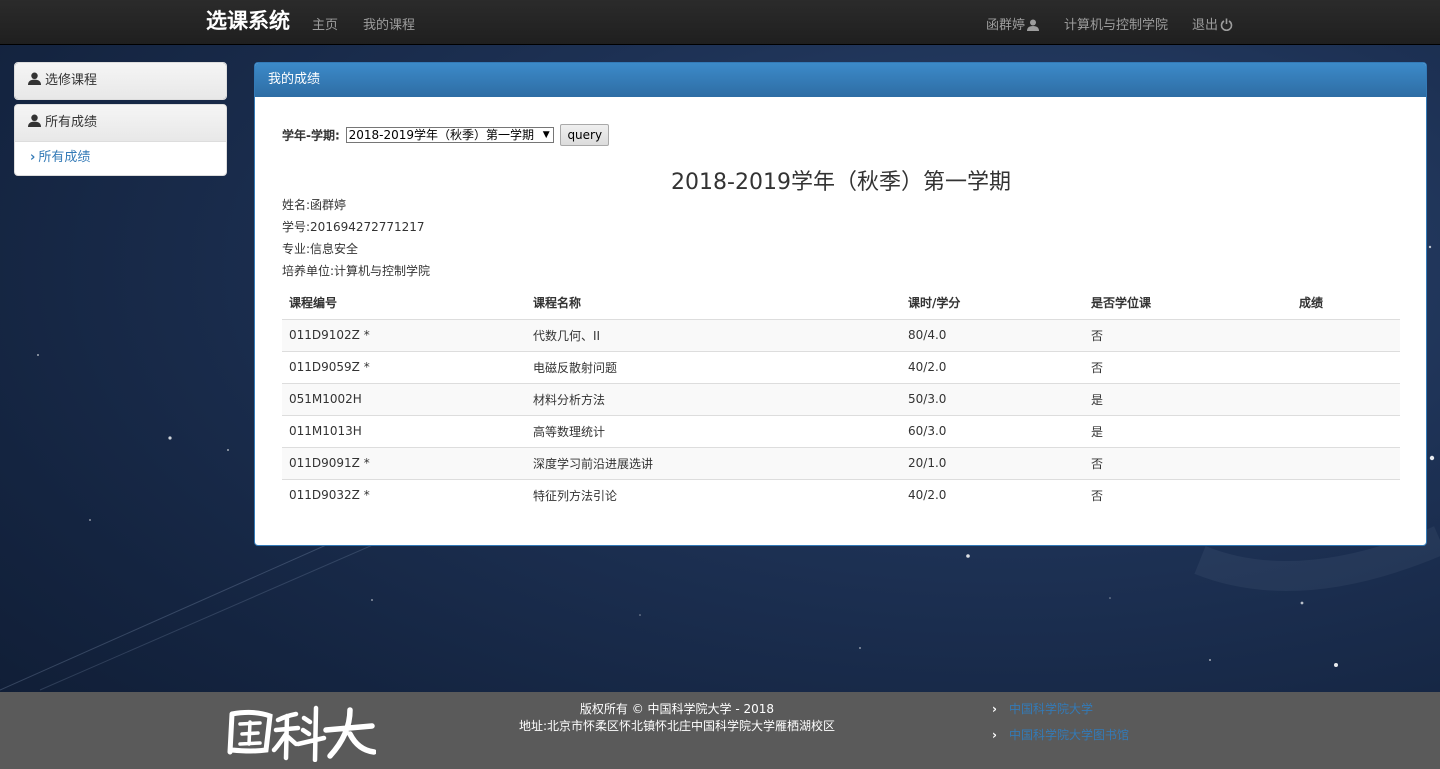 The width and height of the screenshot is (1440, 769). I want to click on student-unit: 培养单位:计算机与控制学院, so click(356, 271).